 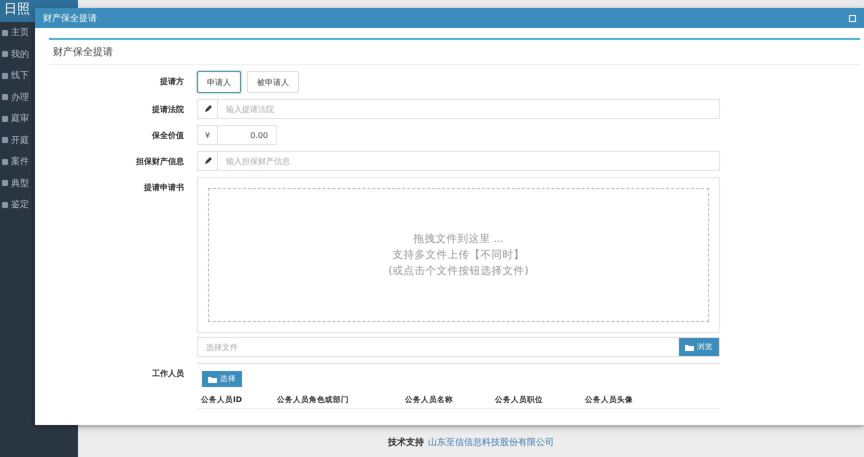 I want to click on footer-label: 技术支持, so click(x=406, y=442).